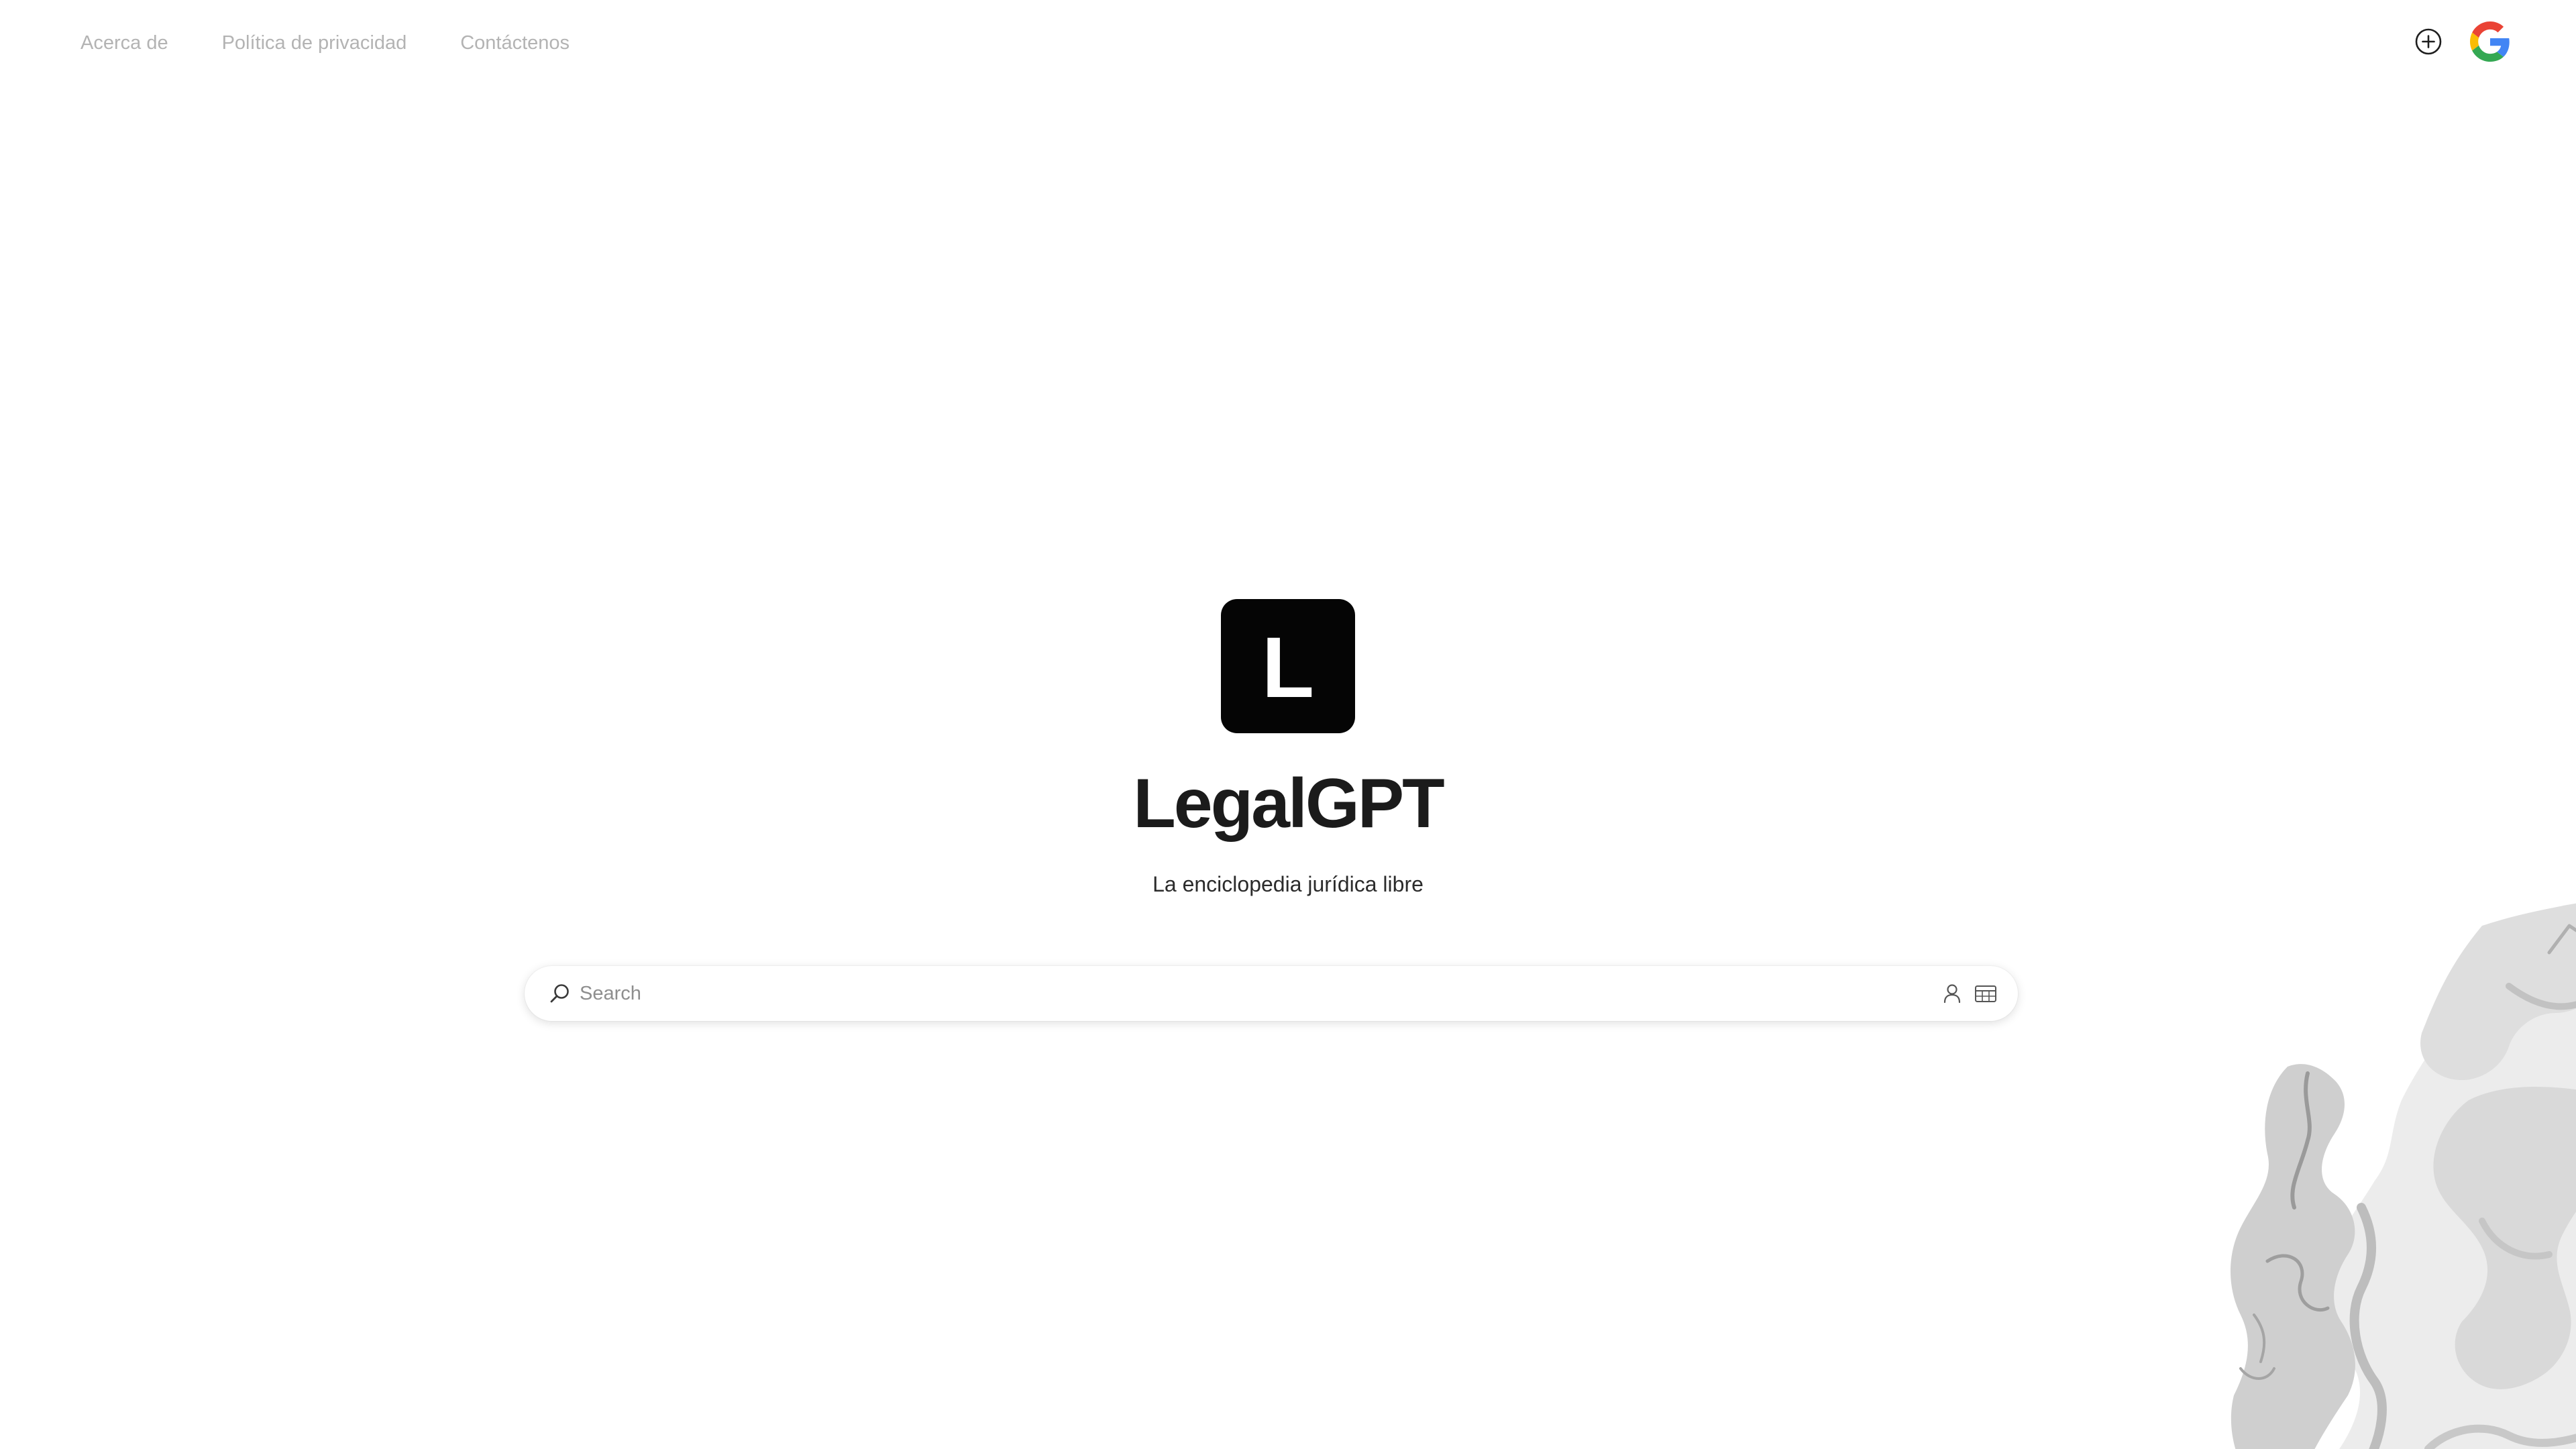 This screenshot has width=2576, height=1449. I want to click on search-input, so click(1259, 993).